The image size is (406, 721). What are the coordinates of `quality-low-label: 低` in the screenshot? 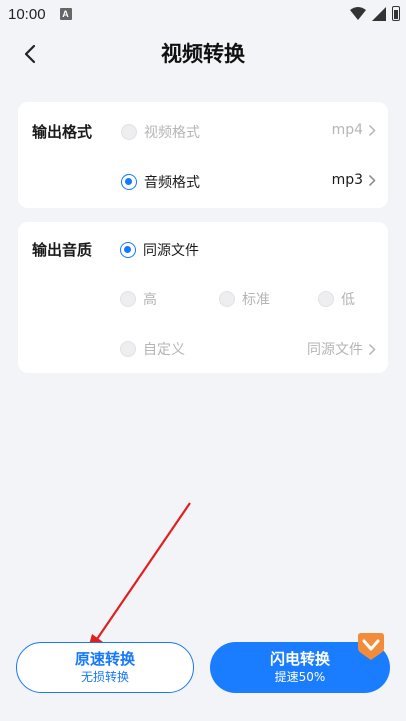 It's located at (348, 300).